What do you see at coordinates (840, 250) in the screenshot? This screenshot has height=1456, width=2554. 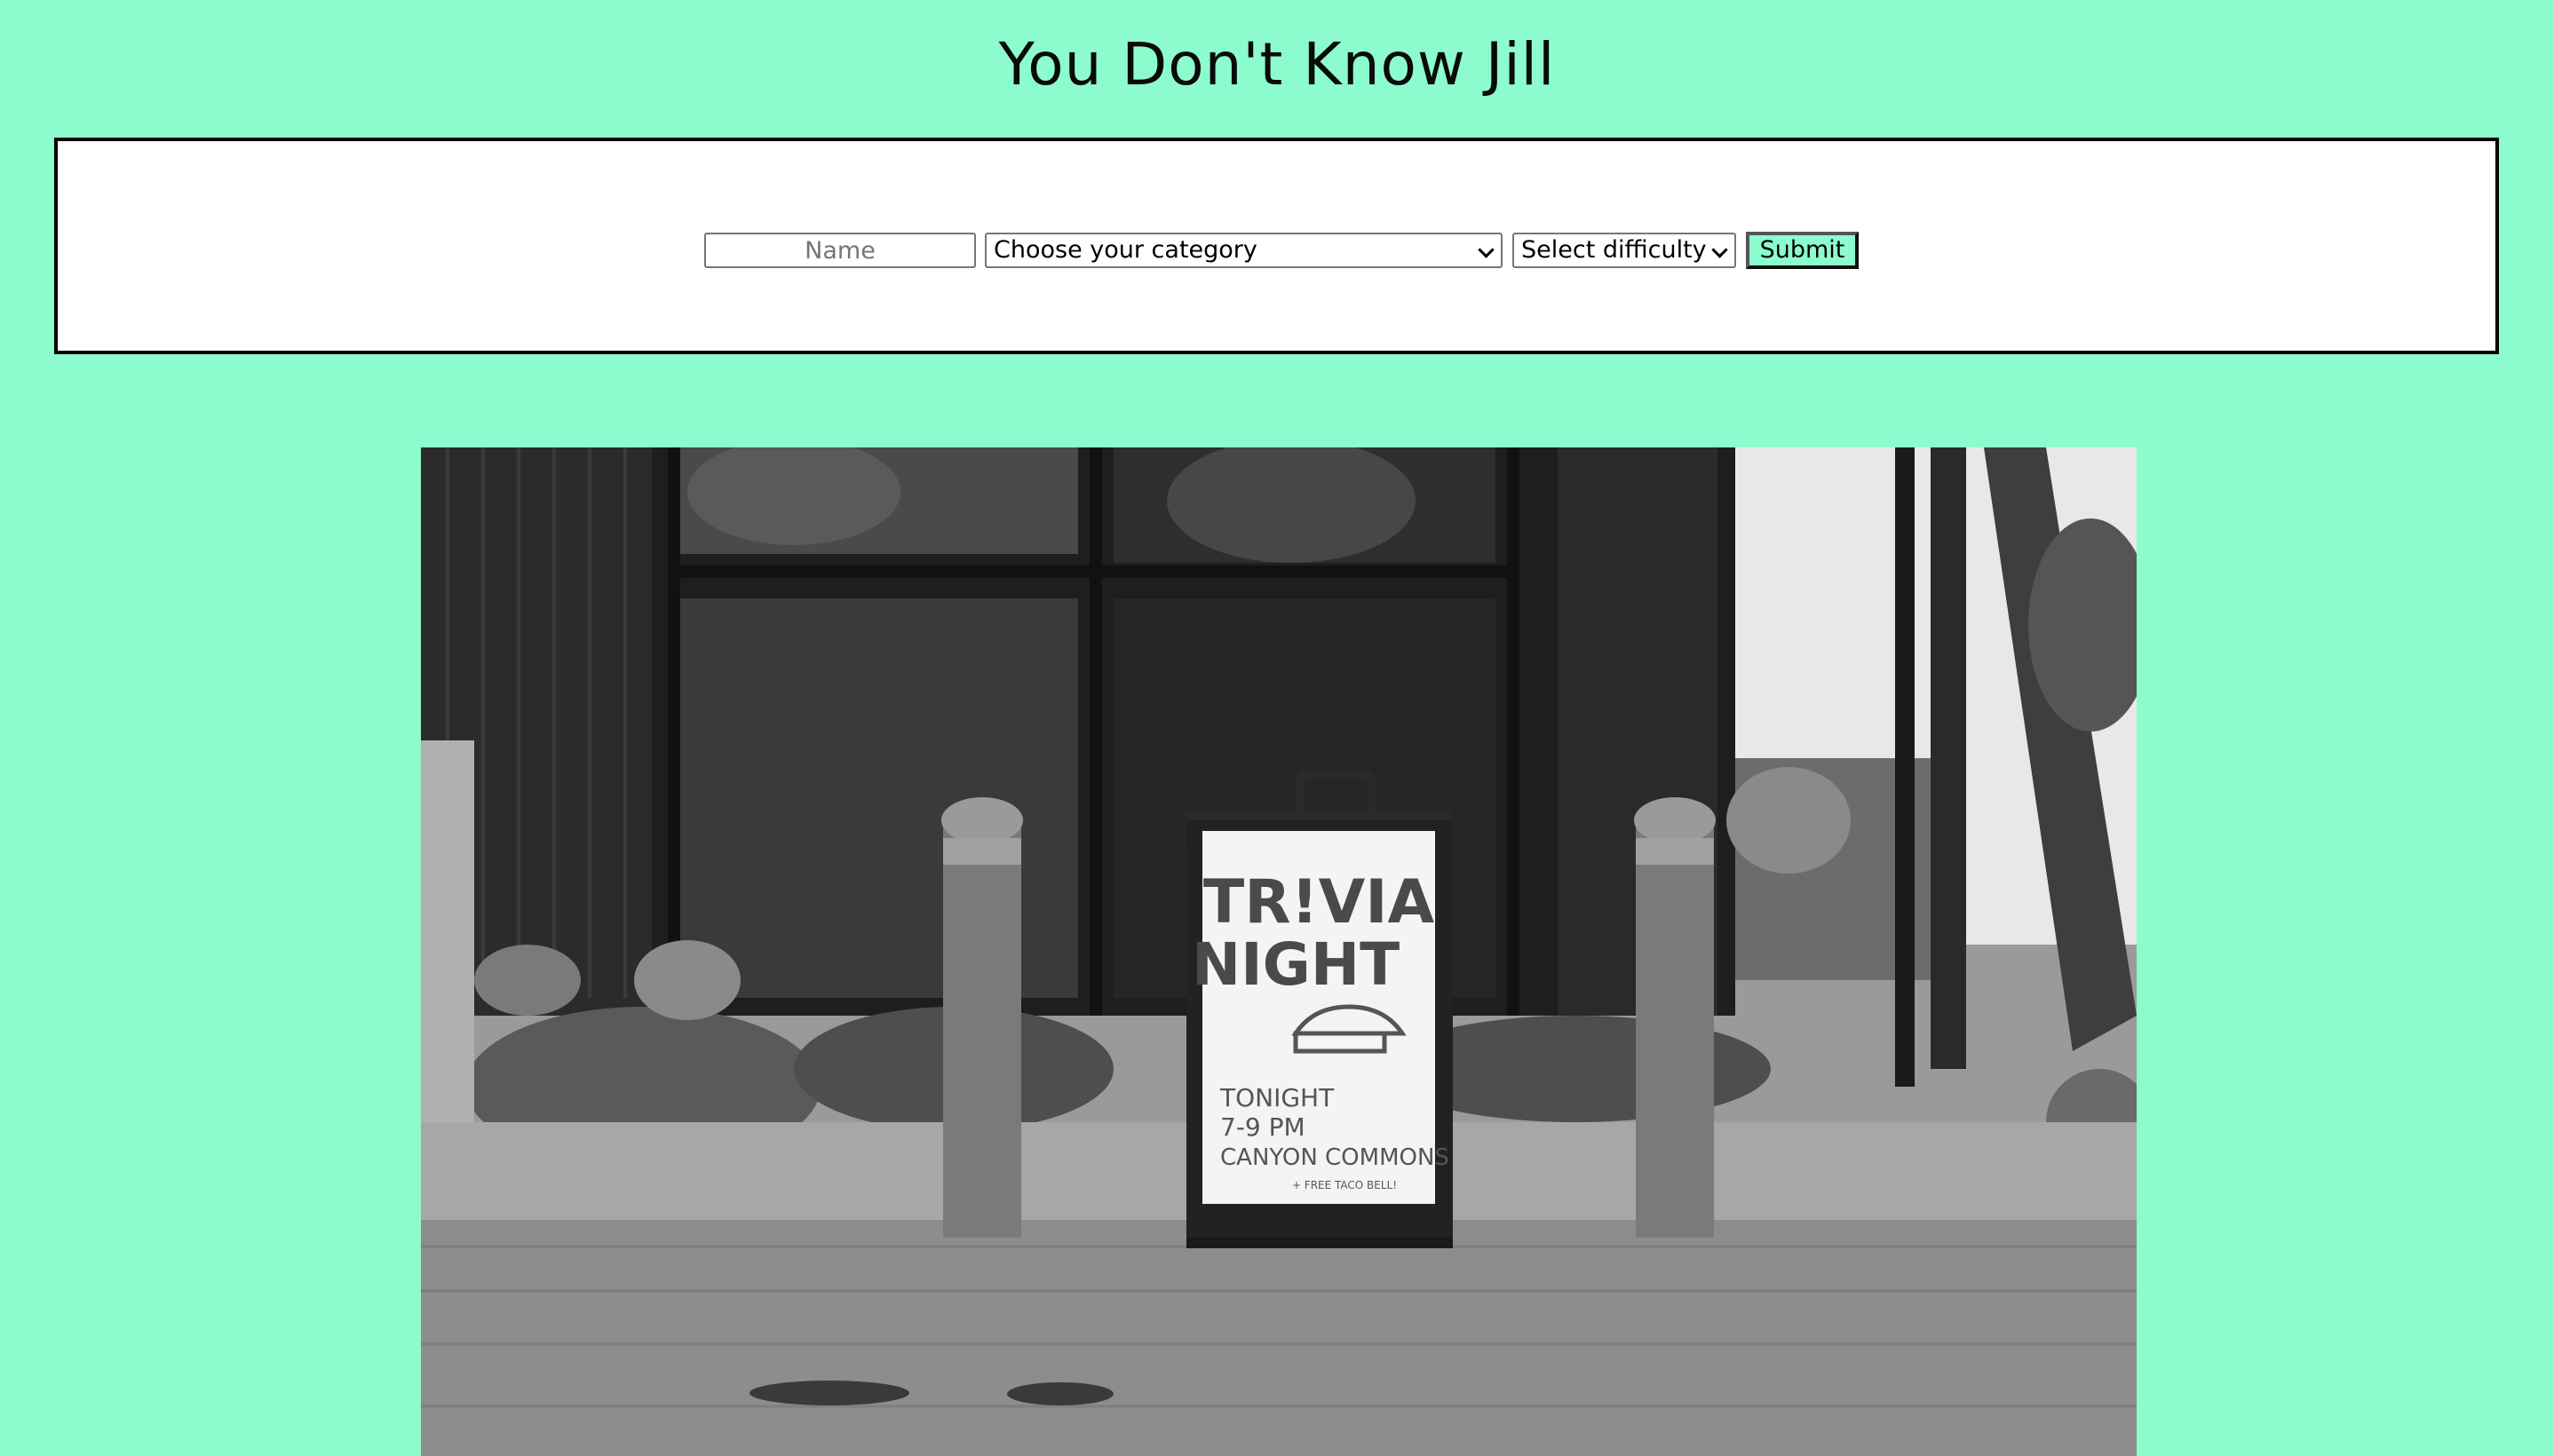 I see `name-input` at bounding box center [840, 250].